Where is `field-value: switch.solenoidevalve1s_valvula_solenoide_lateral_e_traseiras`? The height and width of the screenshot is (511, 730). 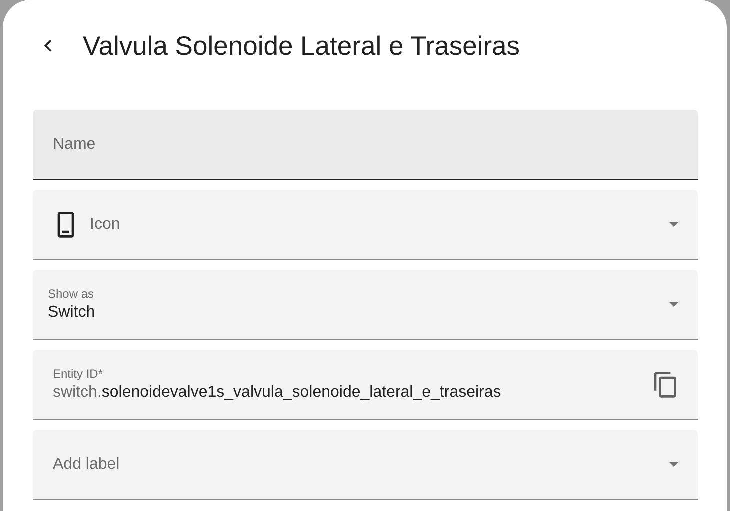
field-value: switch.solenoidevalve1s_valvula_solenoide_lateral_e_traseiras is located at coordinates (277, 393).